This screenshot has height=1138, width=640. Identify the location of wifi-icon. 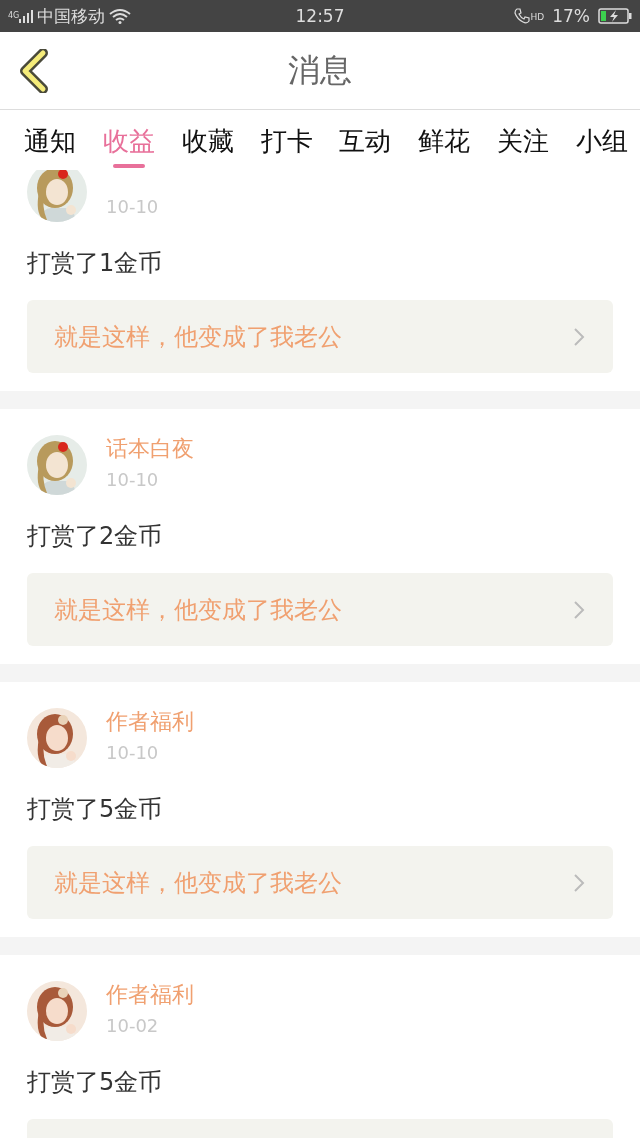
(120, 16).